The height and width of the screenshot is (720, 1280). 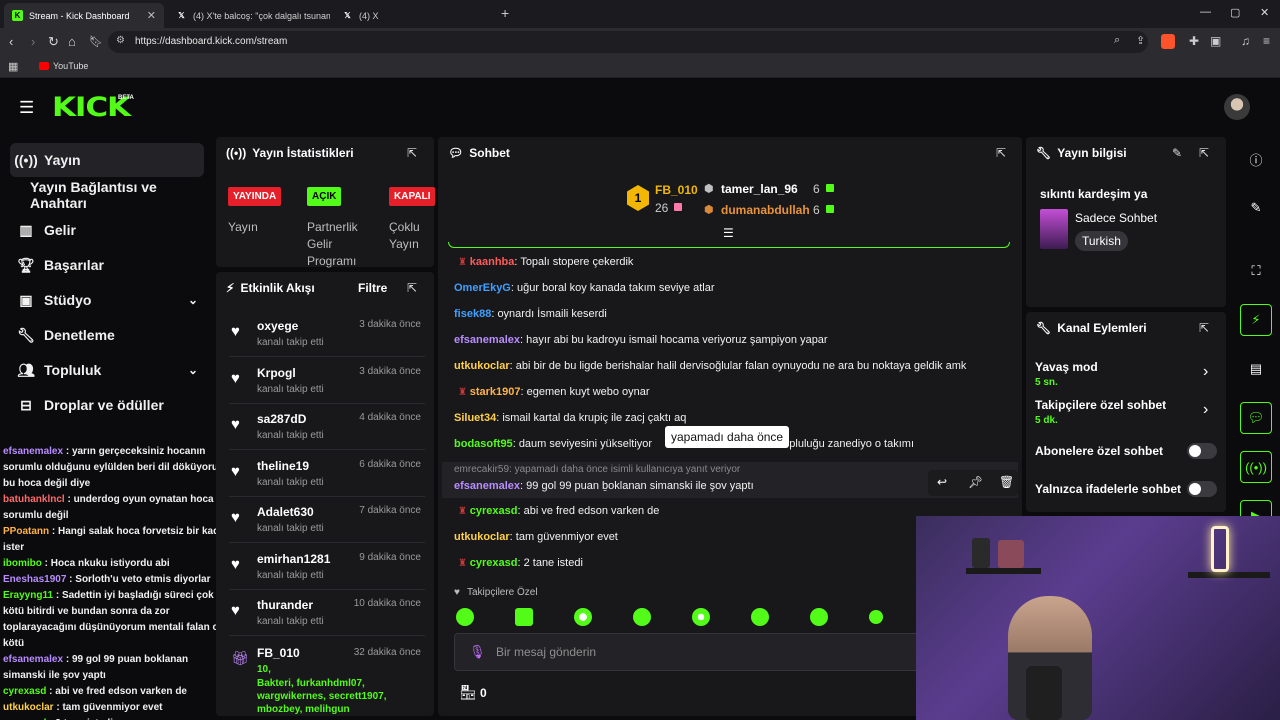 I want to click on broadcast-icon: ((•)), so click(x=1256, y=467).